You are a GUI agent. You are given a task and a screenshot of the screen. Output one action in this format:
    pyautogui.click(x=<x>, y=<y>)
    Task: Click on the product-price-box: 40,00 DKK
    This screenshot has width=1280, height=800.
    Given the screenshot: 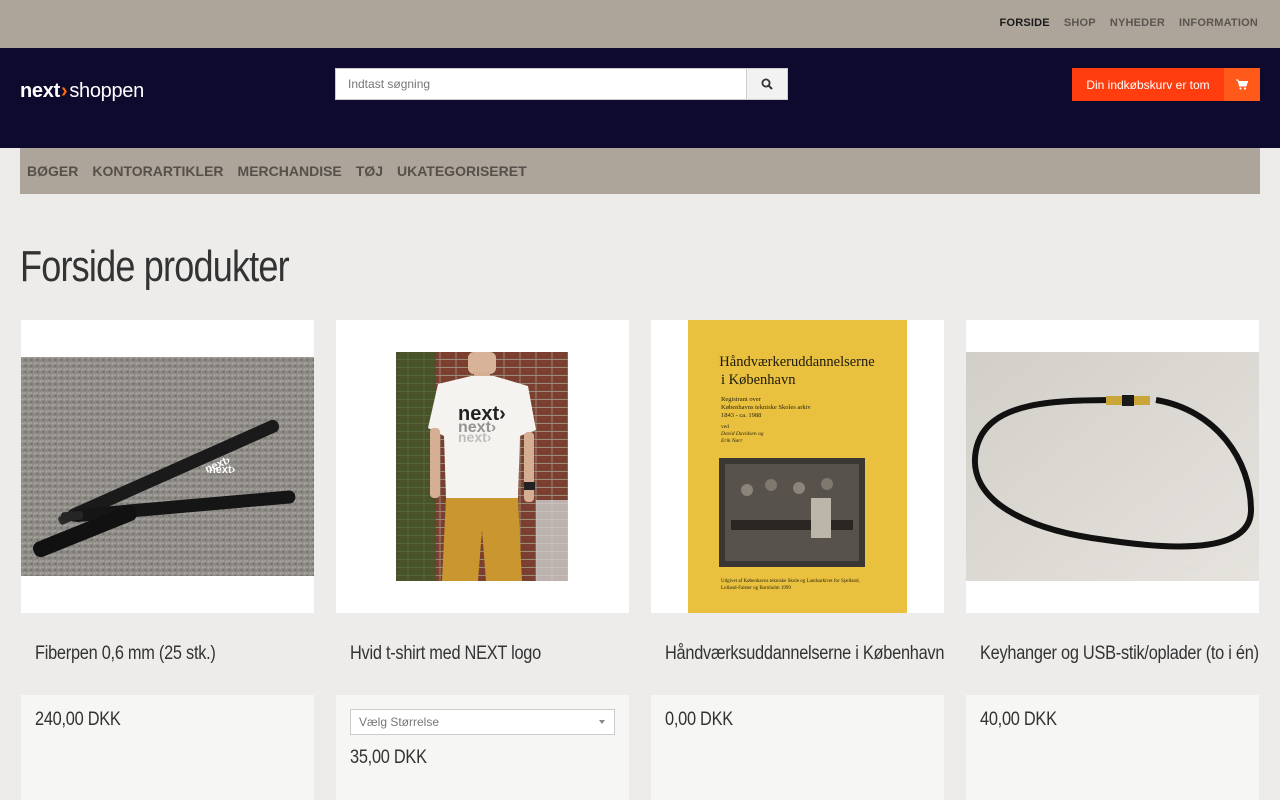 What is the action you would take?
    pyautogui.click(x=1112, y=747)
    